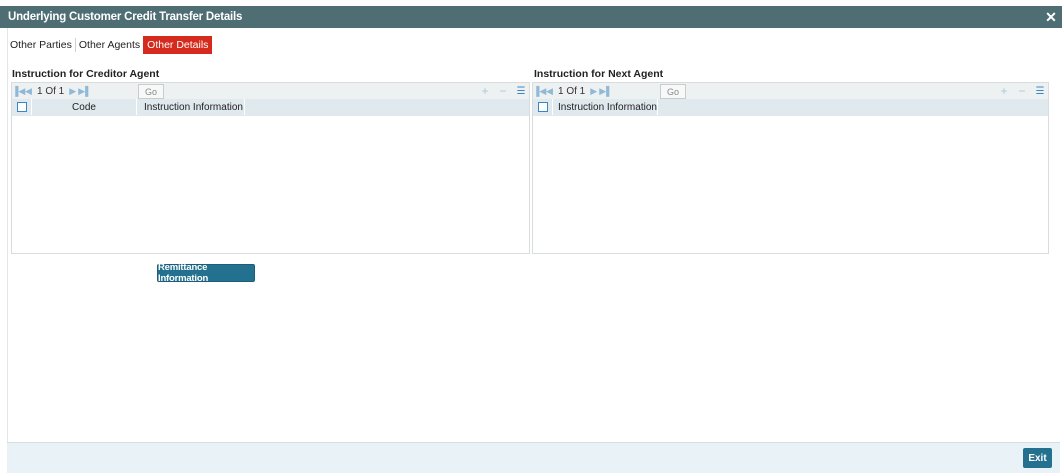  I want to click on creditor-agent-section-title: Instruction for Creditor Agent, so click(86, 74).